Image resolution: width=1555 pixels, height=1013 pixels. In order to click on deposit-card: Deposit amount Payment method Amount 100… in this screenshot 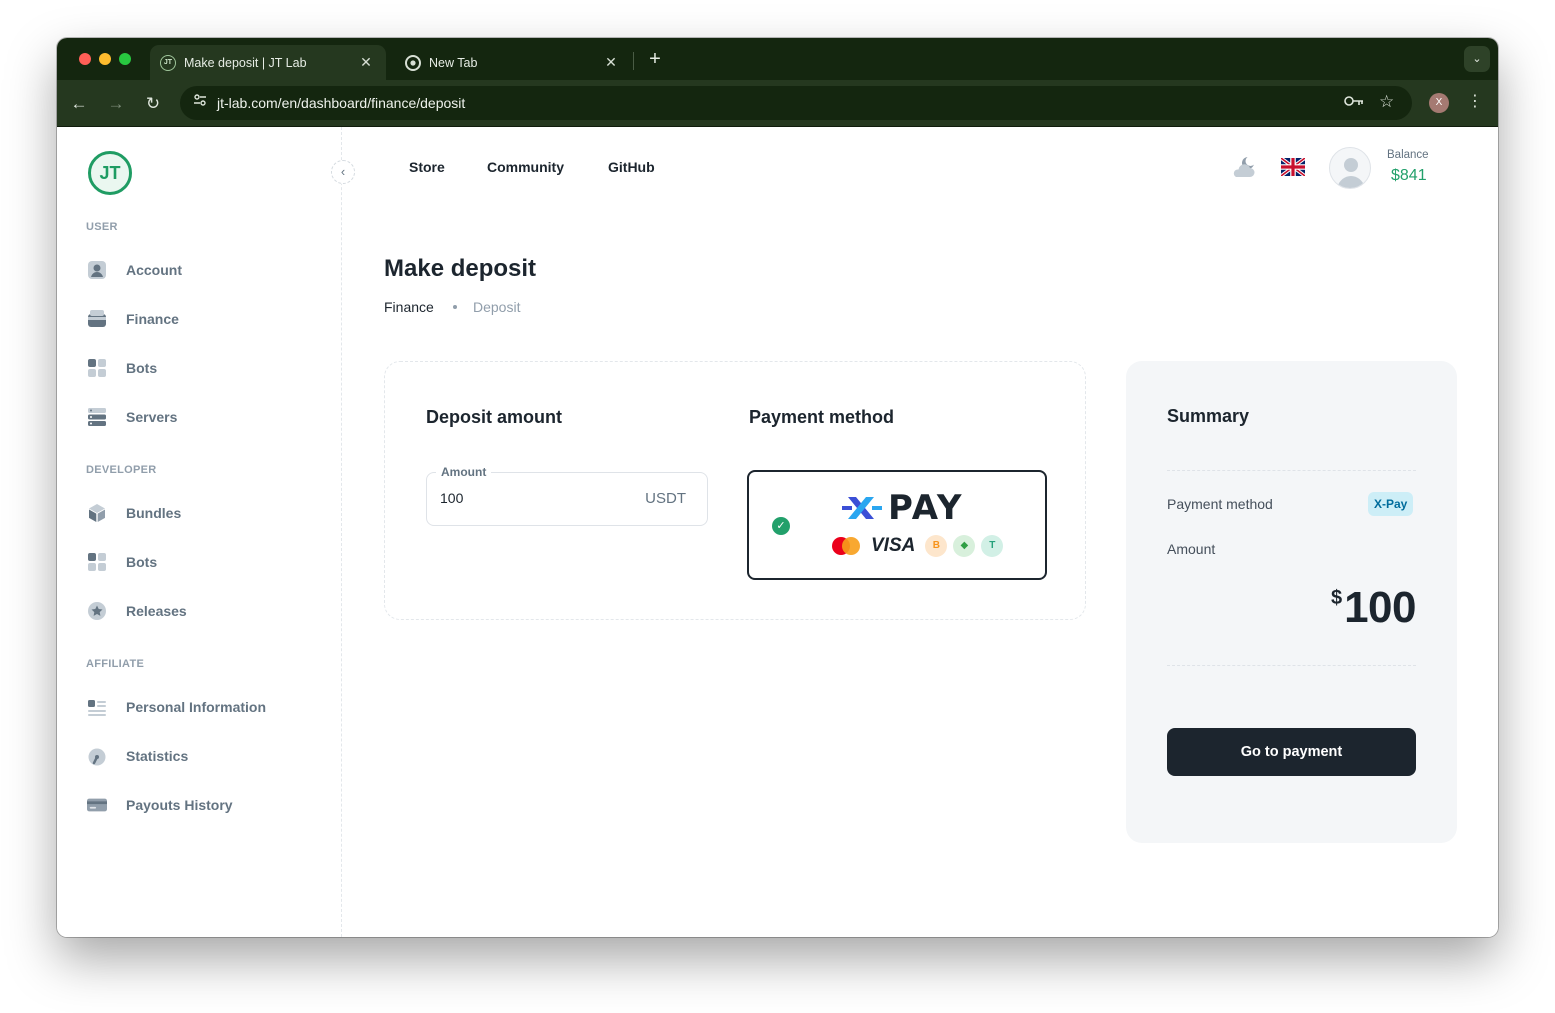, I will do `click(735, 490)`.